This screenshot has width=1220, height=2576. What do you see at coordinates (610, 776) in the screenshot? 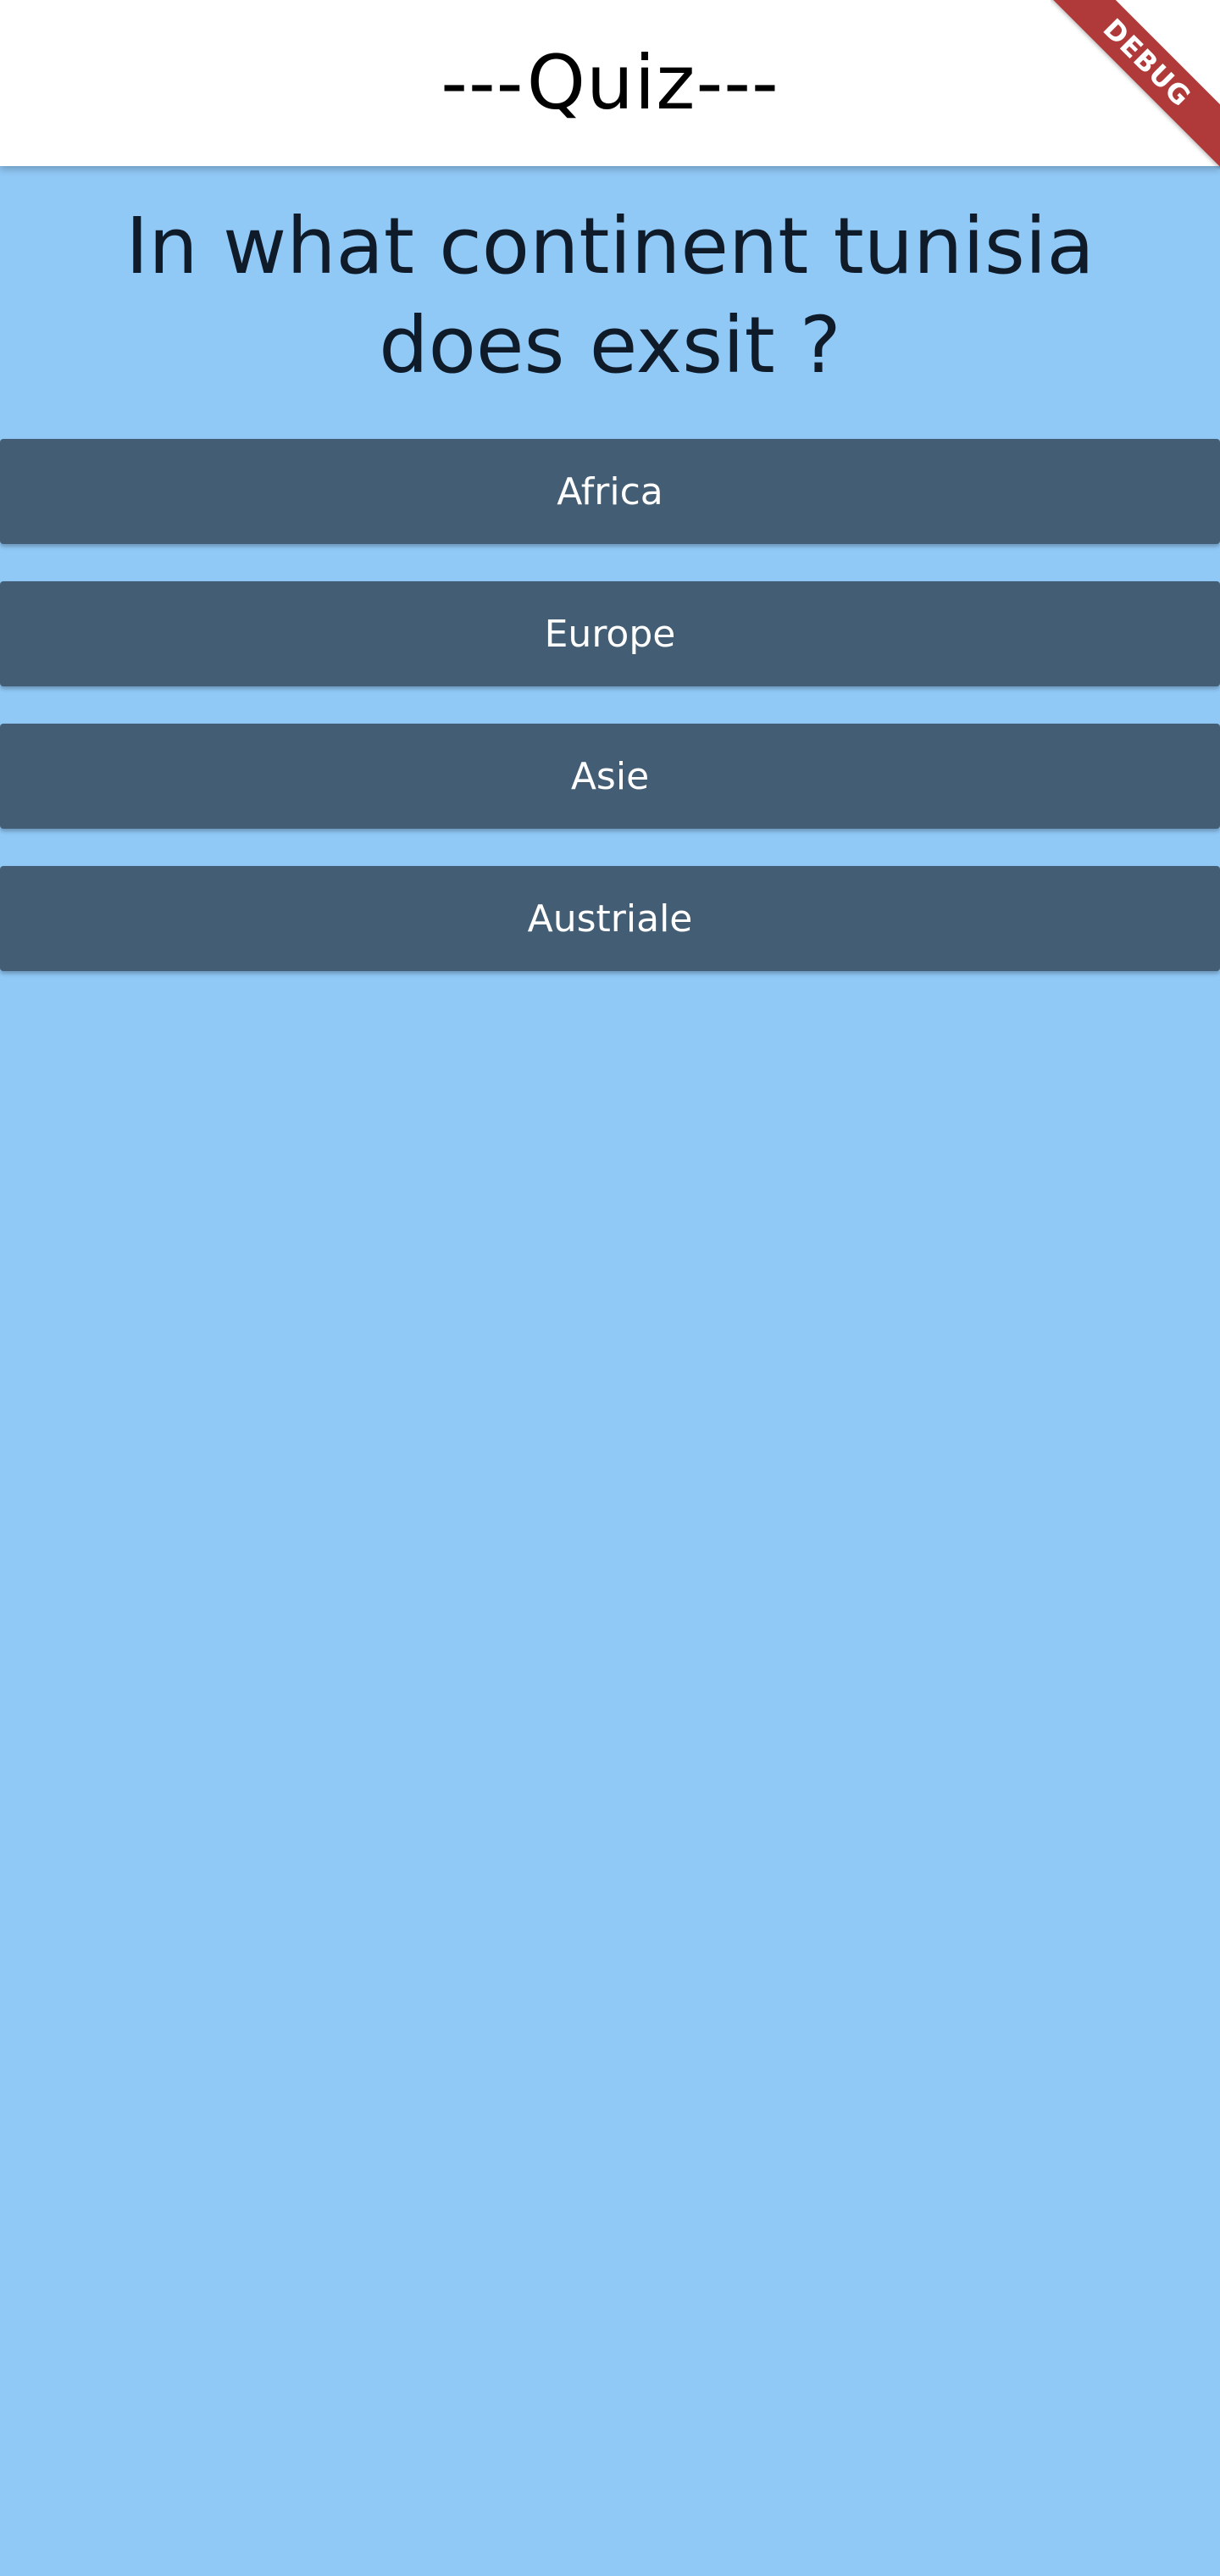
I see `answer-button-asie: Asie` at bounding box center [610, 776].